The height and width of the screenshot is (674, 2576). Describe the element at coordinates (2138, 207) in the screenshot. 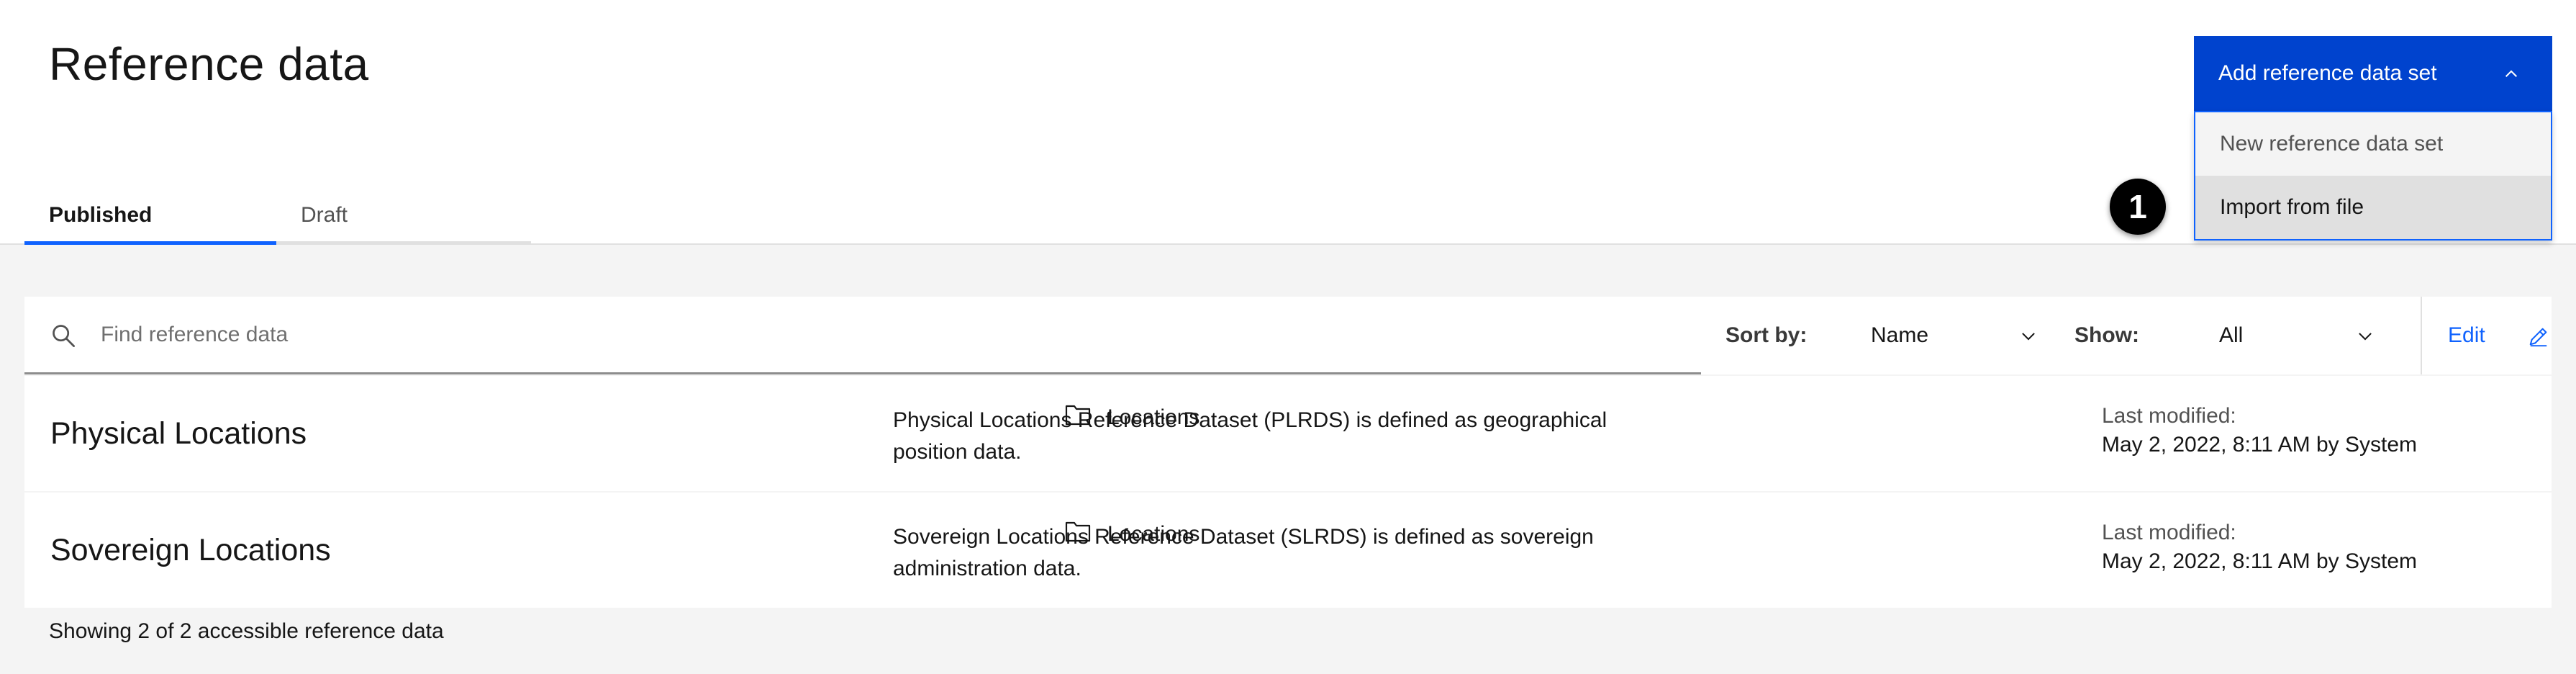

I see `callout-badge: 1` at that location.